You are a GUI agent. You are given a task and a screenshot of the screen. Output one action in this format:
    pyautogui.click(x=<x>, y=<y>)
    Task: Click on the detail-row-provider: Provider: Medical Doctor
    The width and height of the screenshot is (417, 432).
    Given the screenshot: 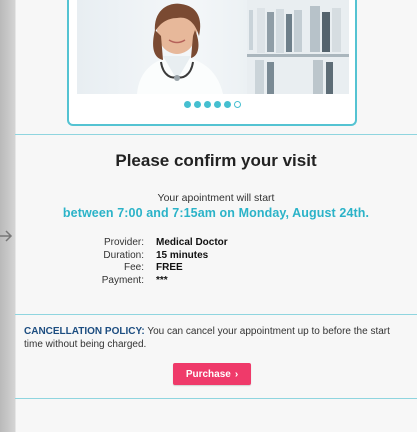 What is the action you would take?
    pyautogui.click(x=150, y=243)
    